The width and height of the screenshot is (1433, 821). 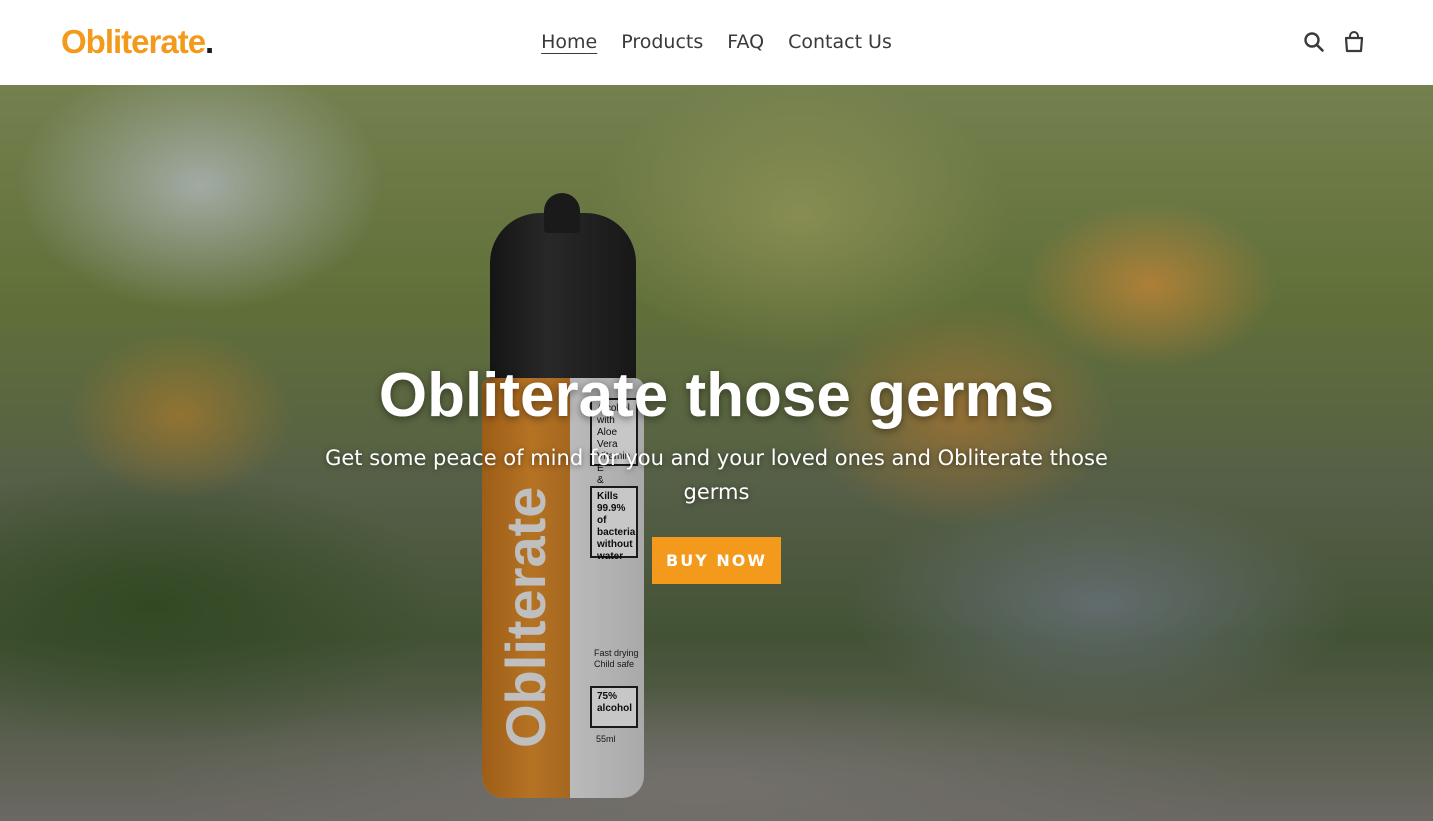 What do you see at coordinates (662, 42) in the screenshot?
I see `nav-products: Products` at bounding box center [662, 42].